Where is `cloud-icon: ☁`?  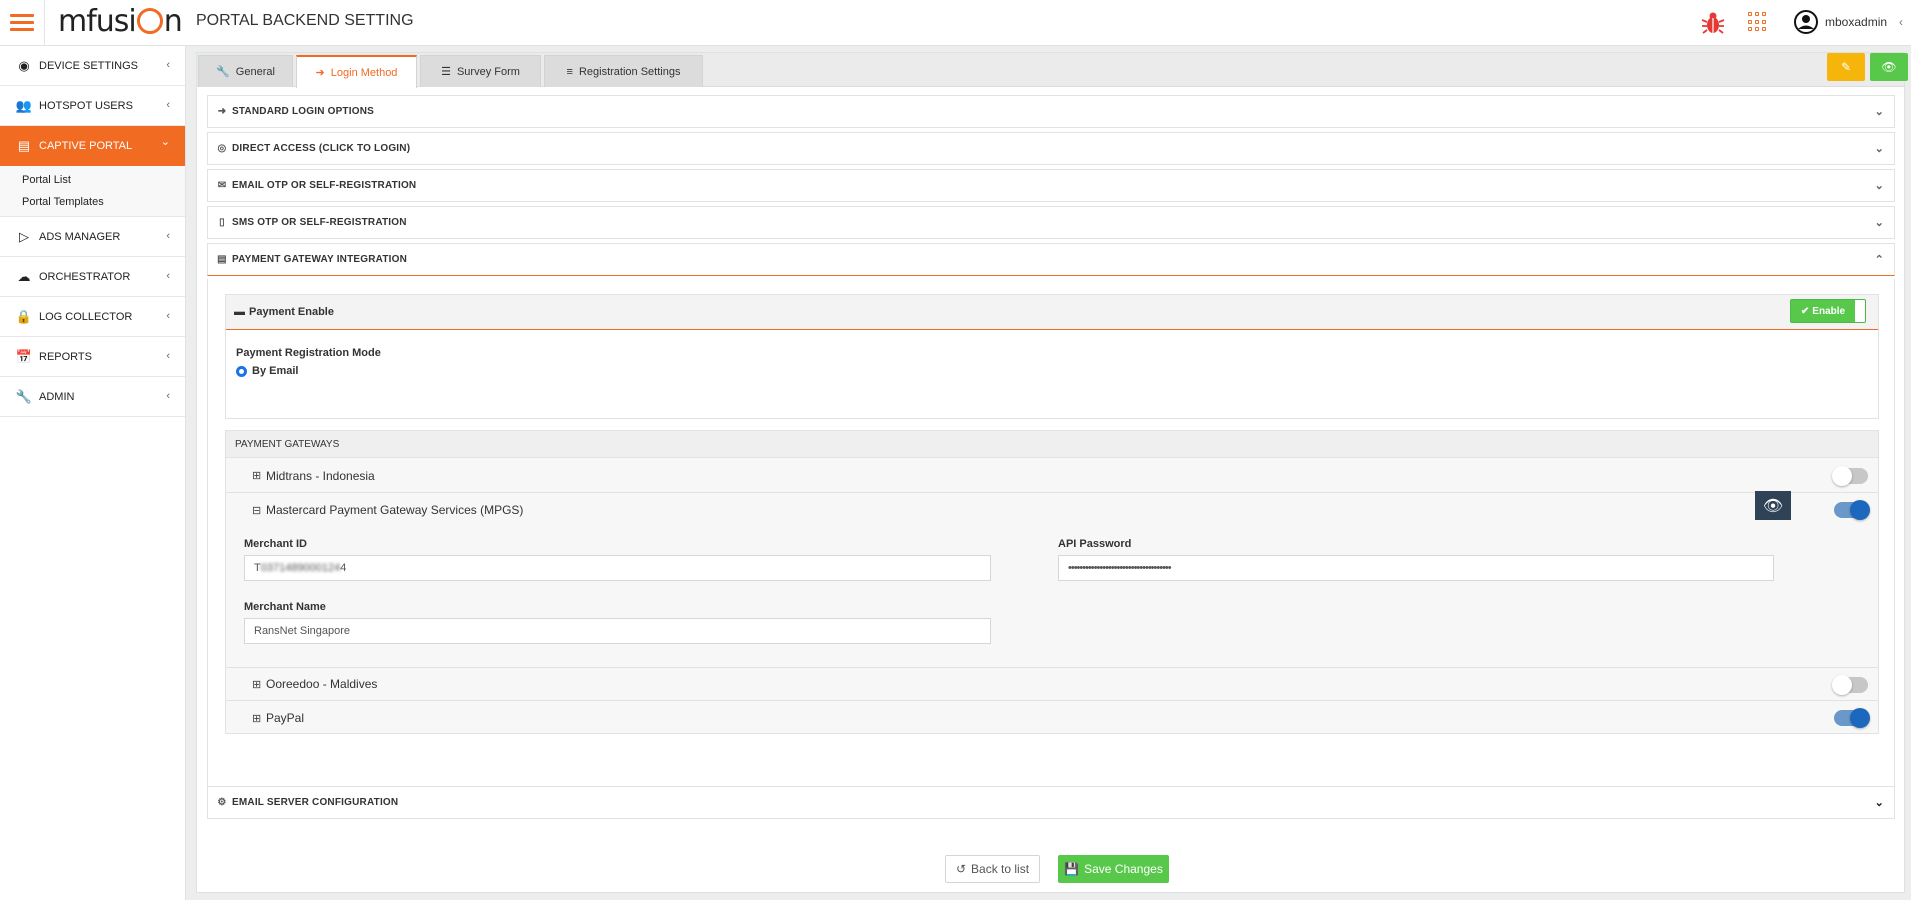 cloud-icon: ☁ is located at coordinates (24, 276).